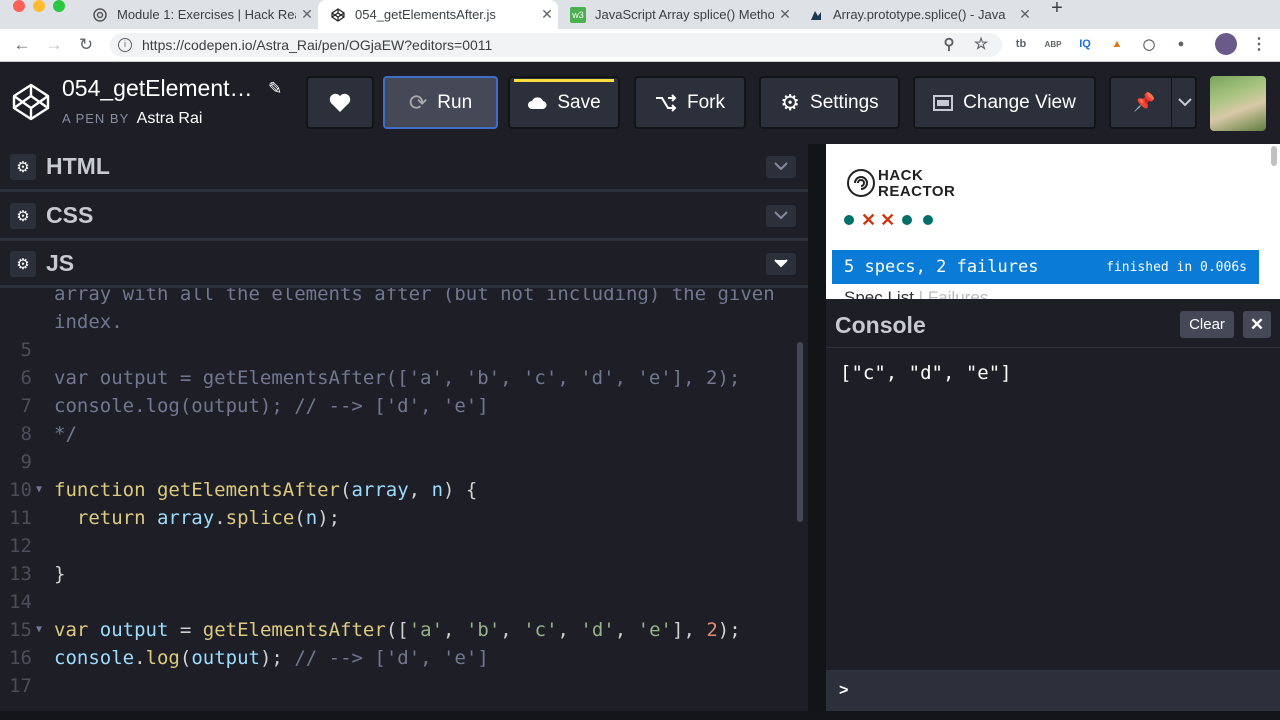 The width and height of the screenshot is (1280, 720). What do you see at coordinates (861, 185) in the screenshot?
I see `hackreactor-logo-icon` at bounding box center [861, 185].